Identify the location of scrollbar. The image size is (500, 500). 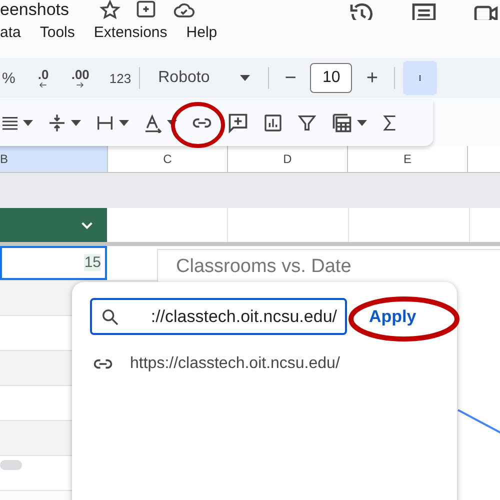
(11, 465).